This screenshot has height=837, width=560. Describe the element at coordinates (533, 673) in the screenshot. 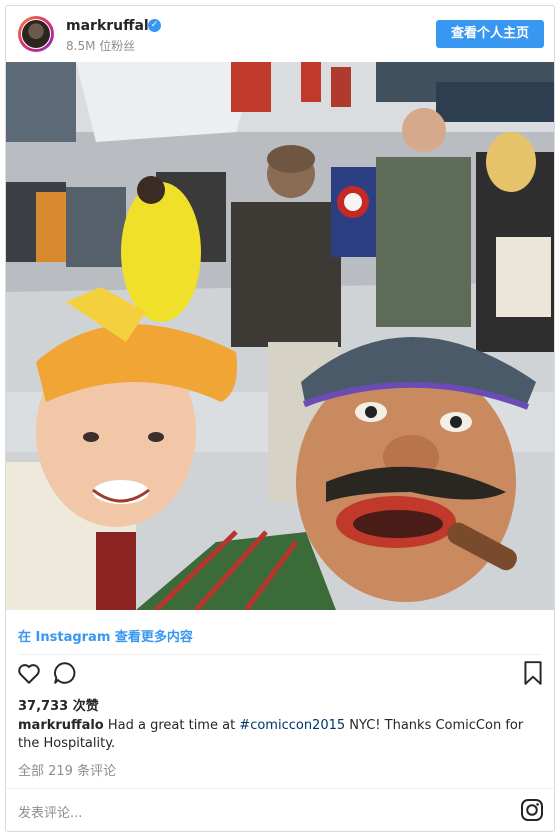

I see `bookmark-icon` at that location.